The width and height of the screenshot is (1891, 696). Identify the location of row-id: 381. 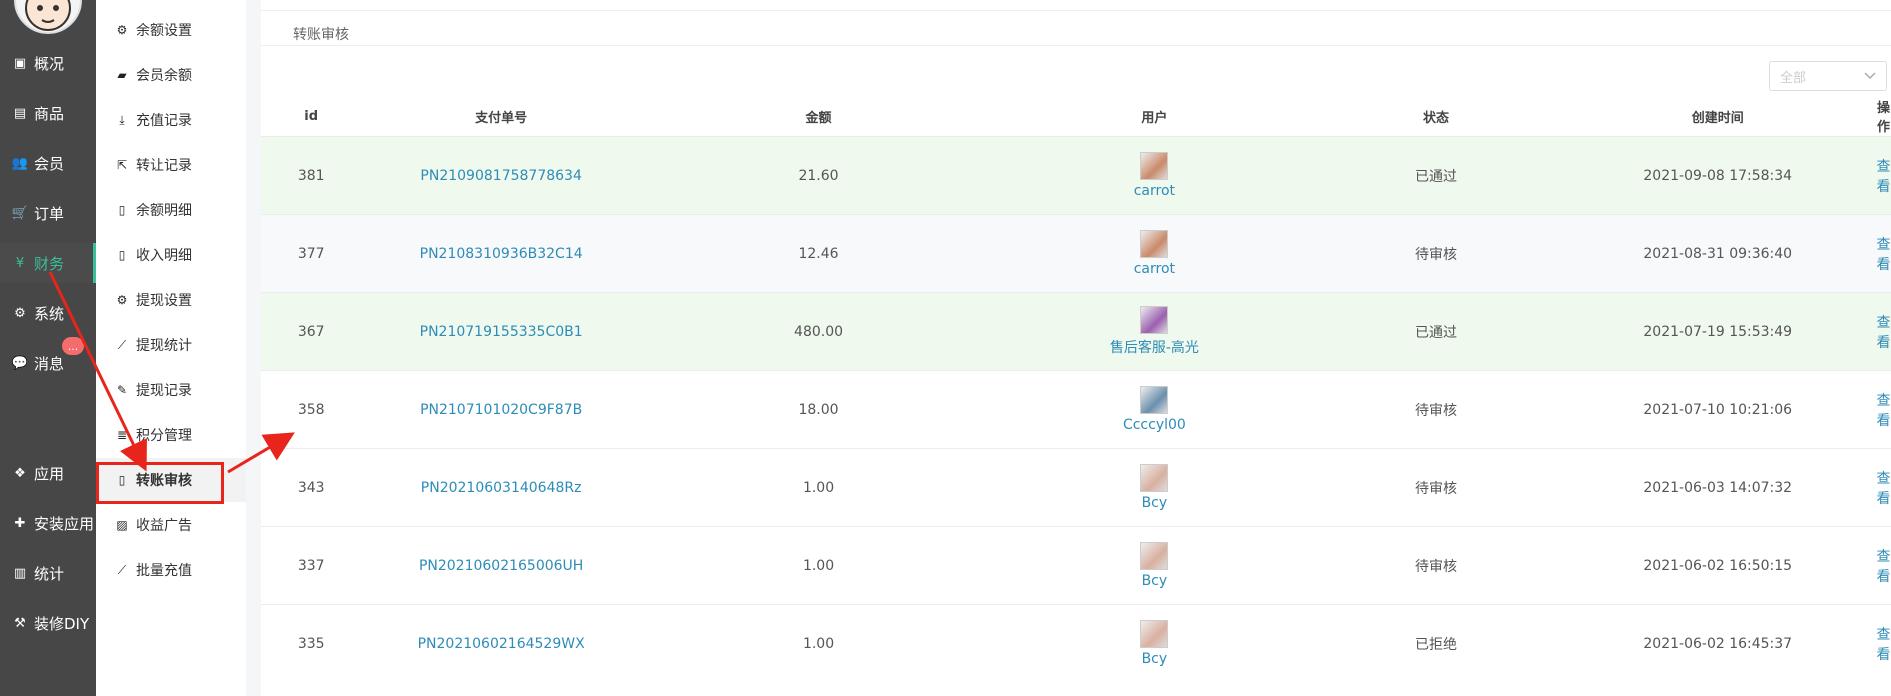
(311, 175).